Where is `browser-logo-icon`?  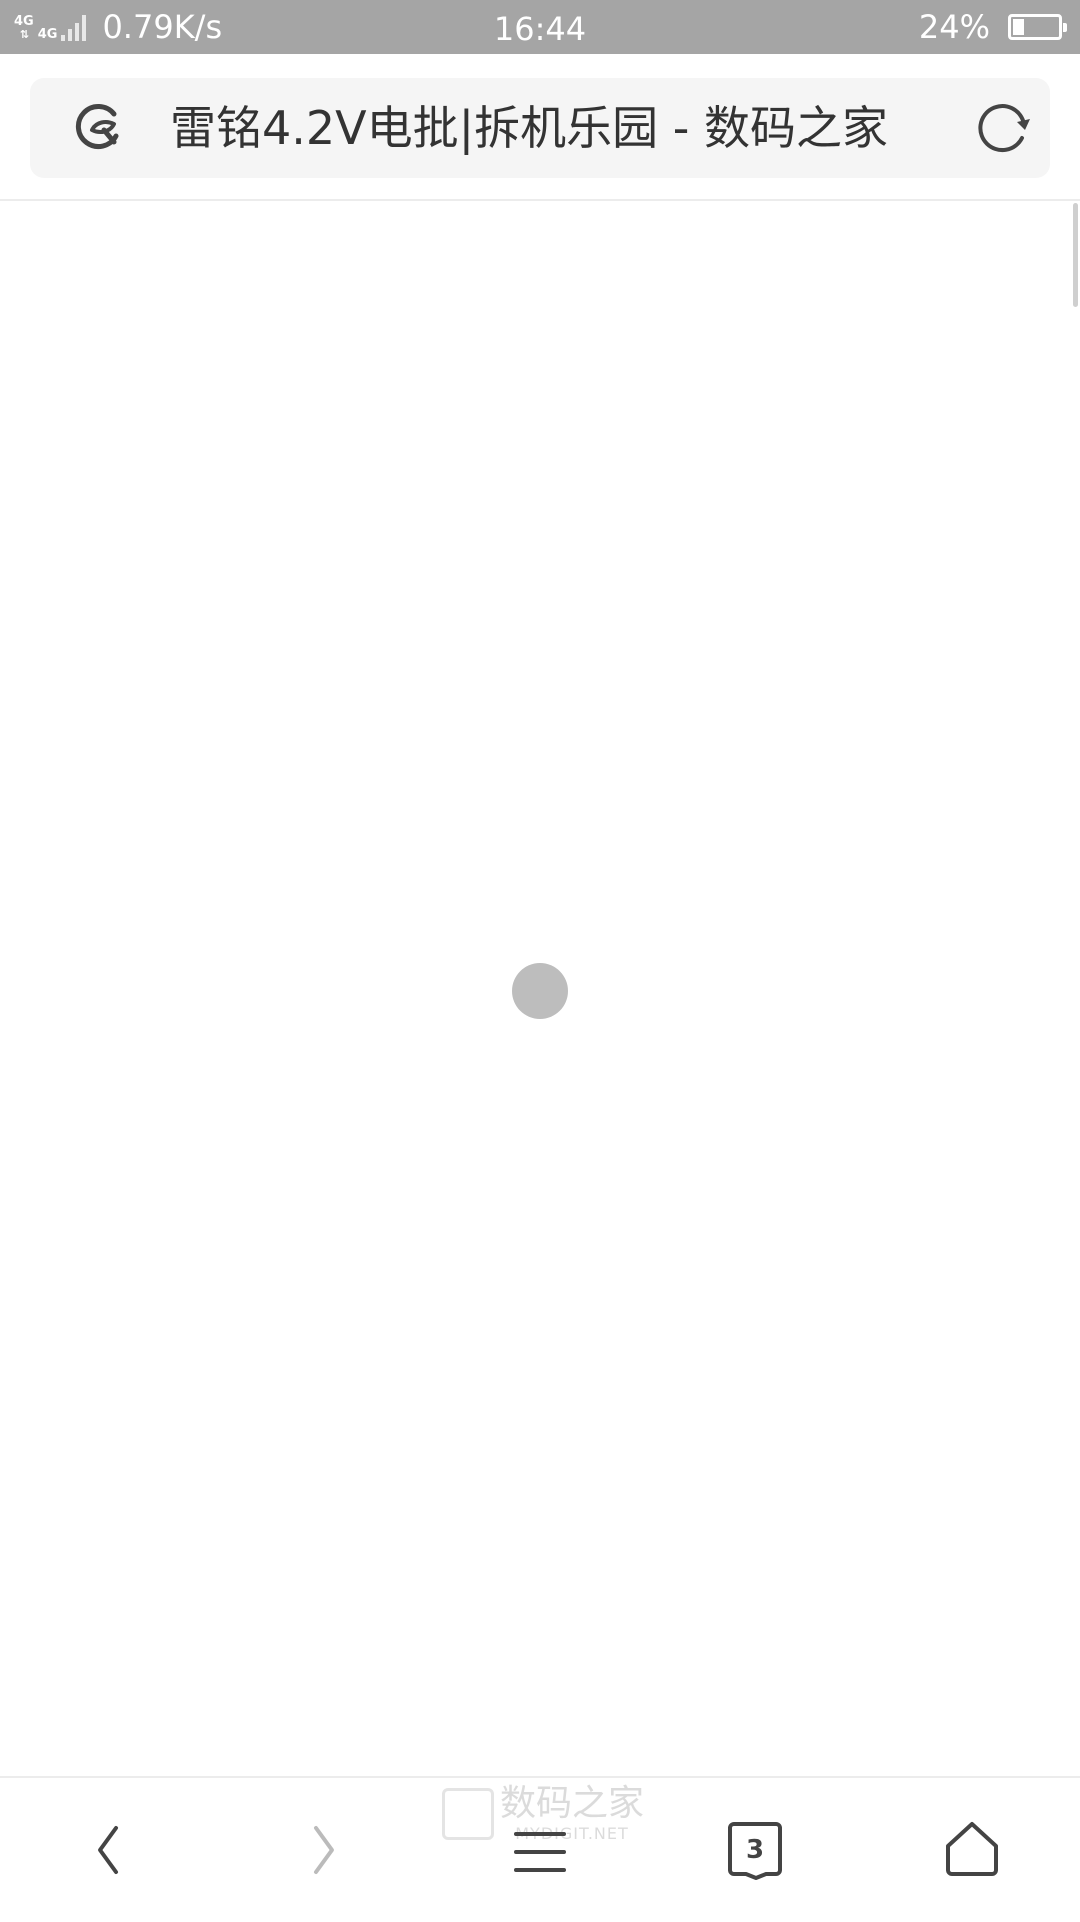 browser-logo-icon is located at coordinates (98, 128).